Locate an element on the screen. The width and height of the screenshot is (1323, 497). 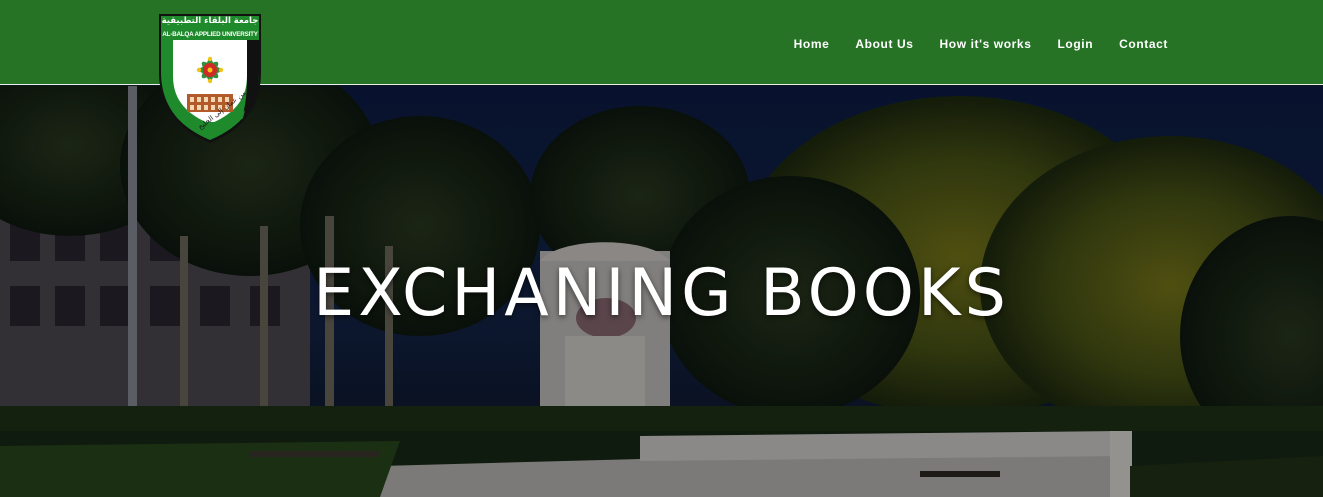
nav-item-contact: Contact is located at coordinates (1143, 44).